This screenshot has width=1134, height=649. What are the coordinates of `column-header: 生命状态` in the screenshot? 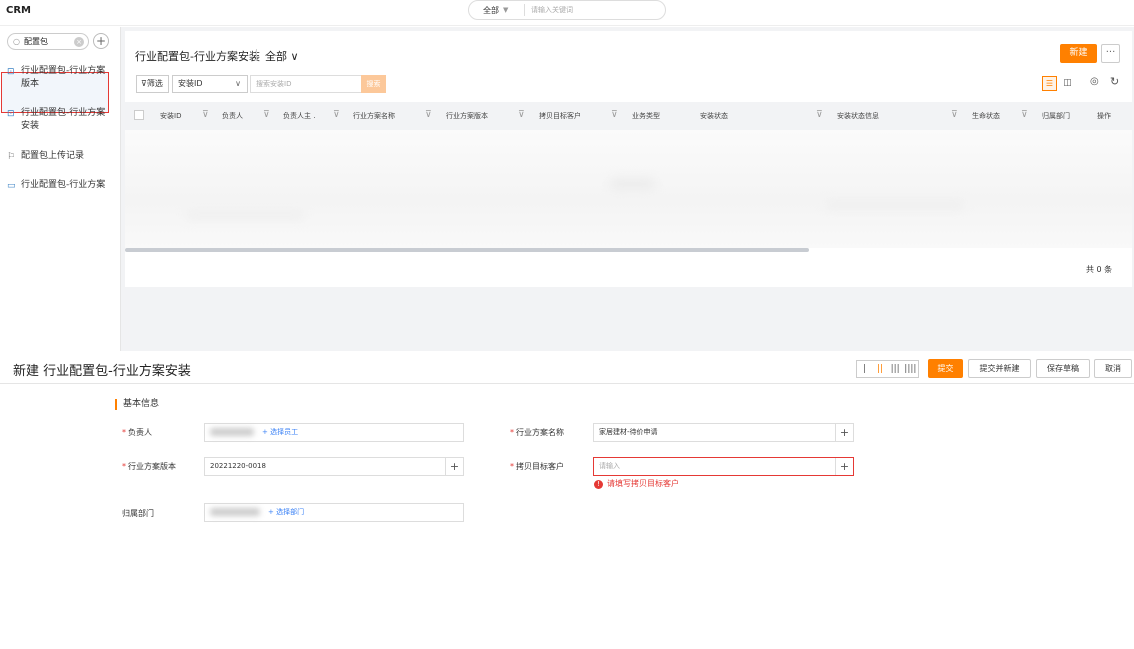 It's located at (986, 116).